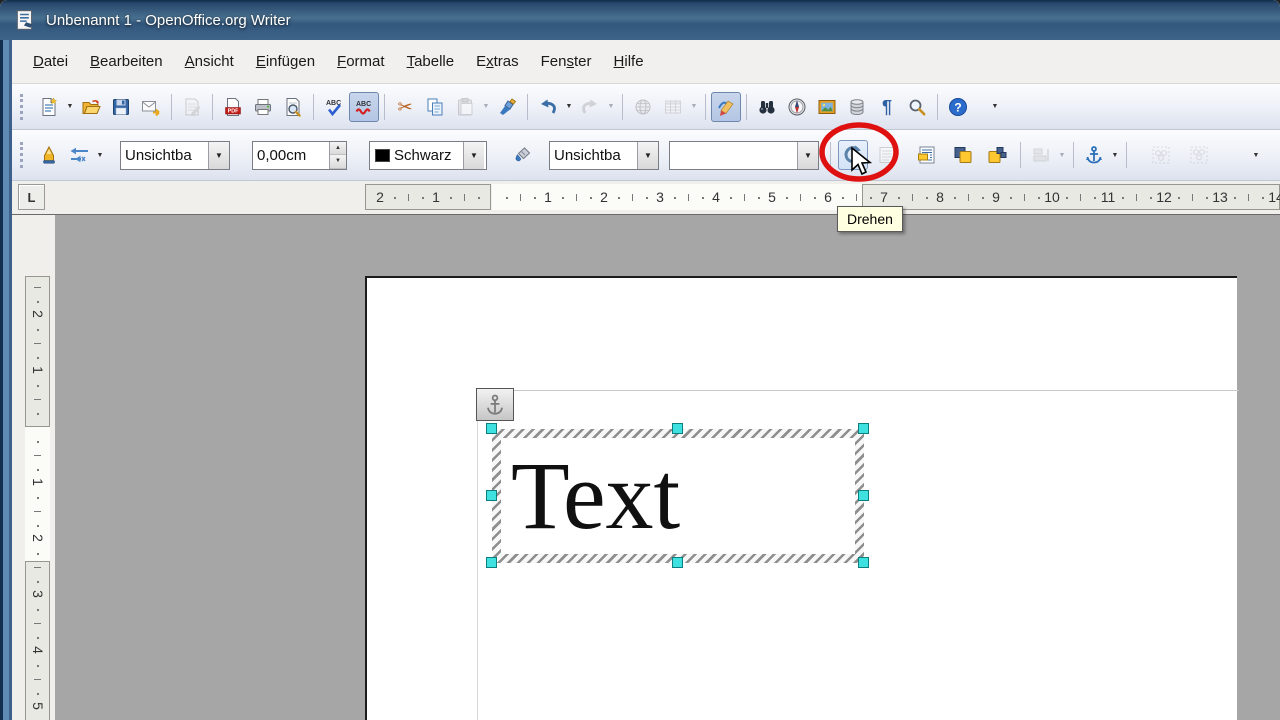 This screenshot has width=1280, height=720. I want to click on auto-spellcheck-button: ABC, so click(364, 106).